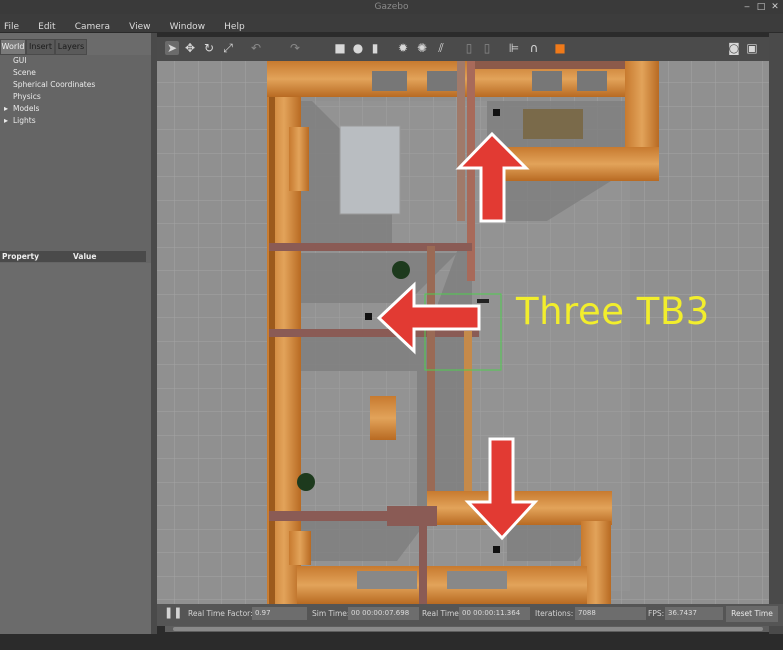 The width and height of the screenshot is (783, 650). I want to click on horizontal-scrollbar, so click(467, 629).